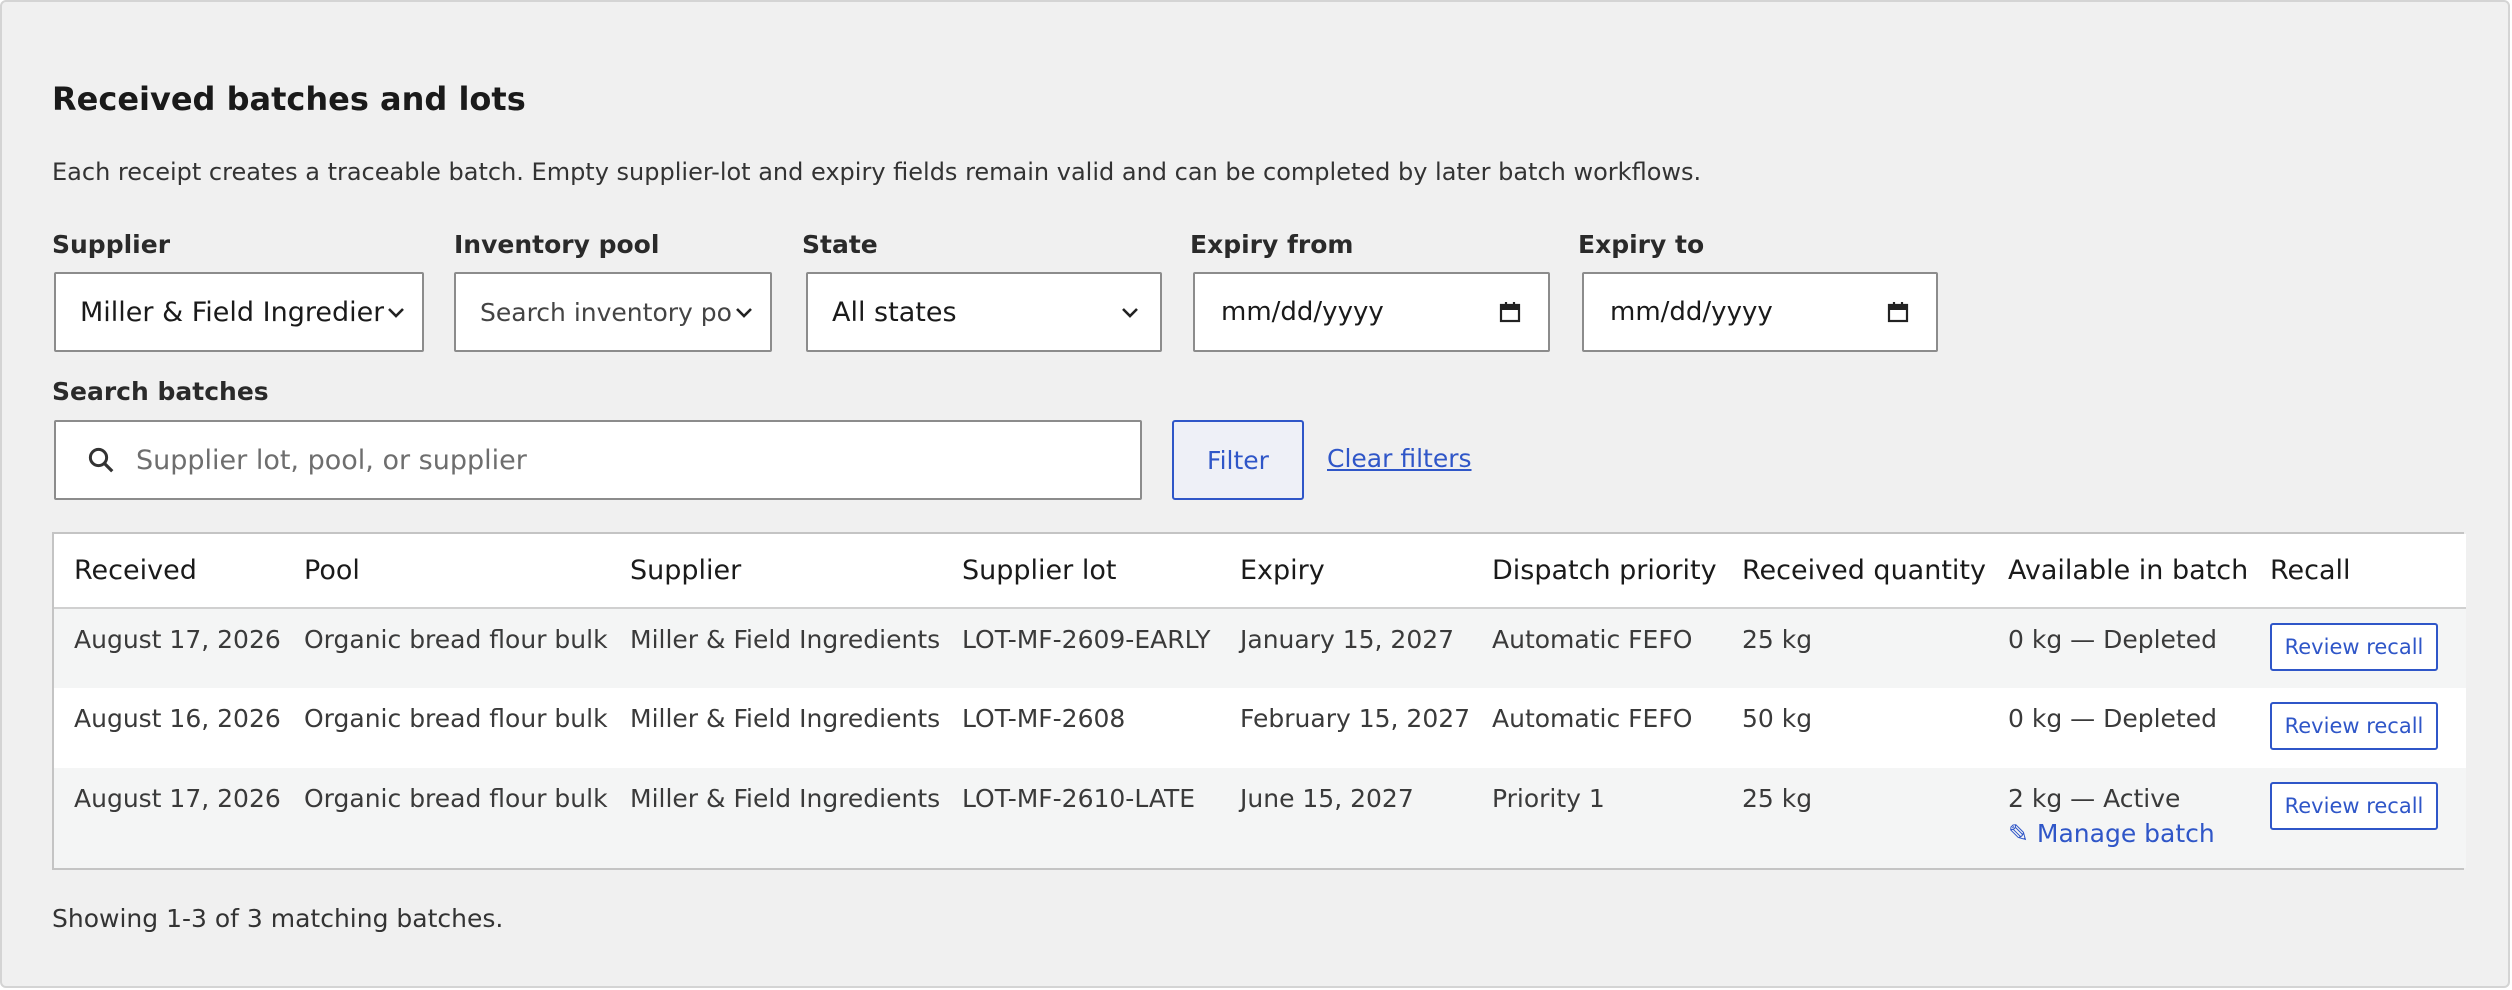 This screenshot has height=990, width=2512. What do you see at coordinates (1855, 571) in the screenshot?
I see `column-header-received-quantity: Received quantity` at bounding box center [1855, 571].